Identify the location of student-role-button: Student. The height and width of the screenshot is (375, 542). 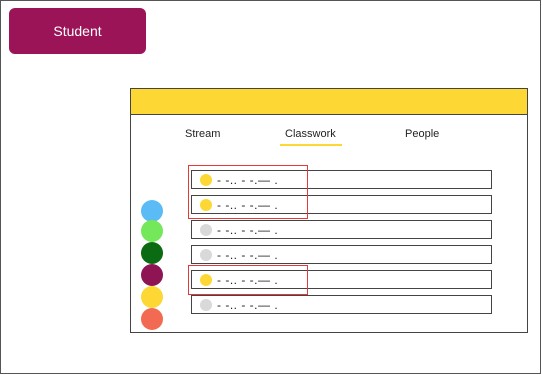
(77, 31).